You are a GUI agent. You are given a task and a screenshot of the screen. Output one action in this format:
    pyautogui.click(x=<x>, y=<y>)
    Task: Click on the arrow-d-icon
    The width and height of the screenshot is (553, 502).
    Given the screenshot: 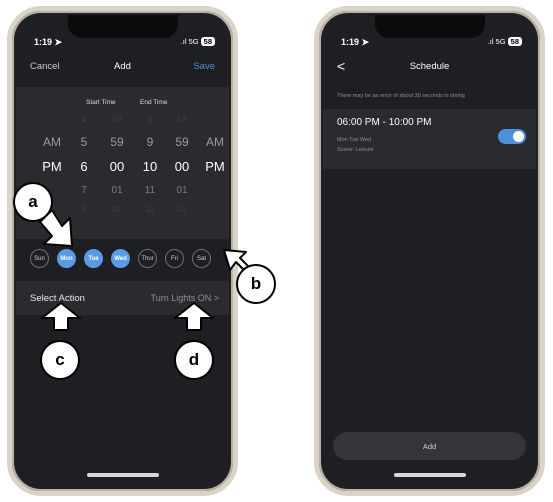 What is the action you would take?
    pyautogui.click(x=194, y=316)
    